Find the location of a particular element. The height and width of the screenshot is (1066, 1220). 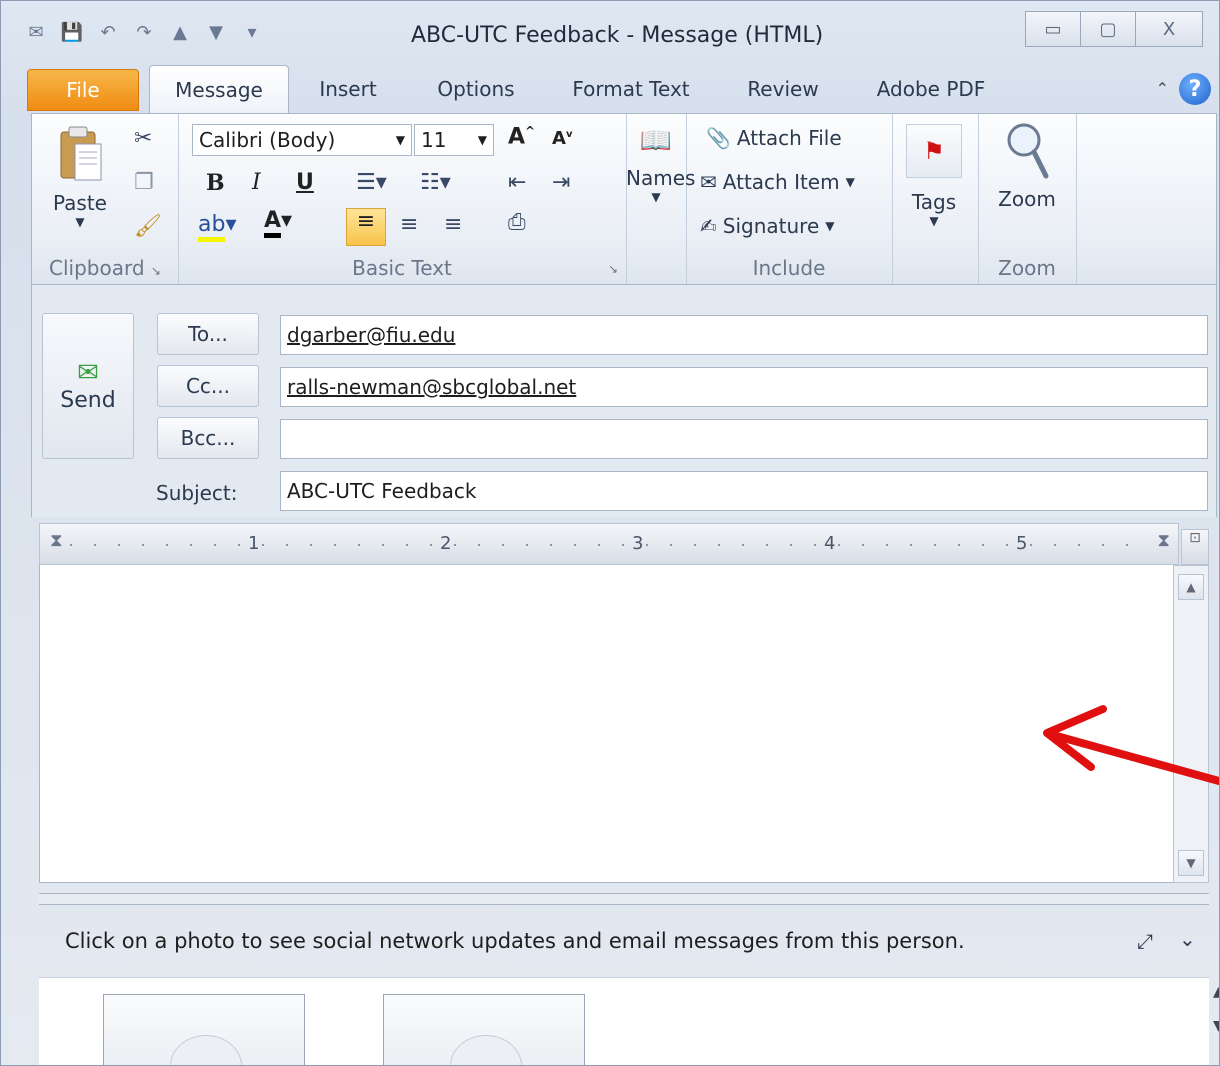

minimize-ribbon-icon: ⌃ is located at coordinates (1162, 88).